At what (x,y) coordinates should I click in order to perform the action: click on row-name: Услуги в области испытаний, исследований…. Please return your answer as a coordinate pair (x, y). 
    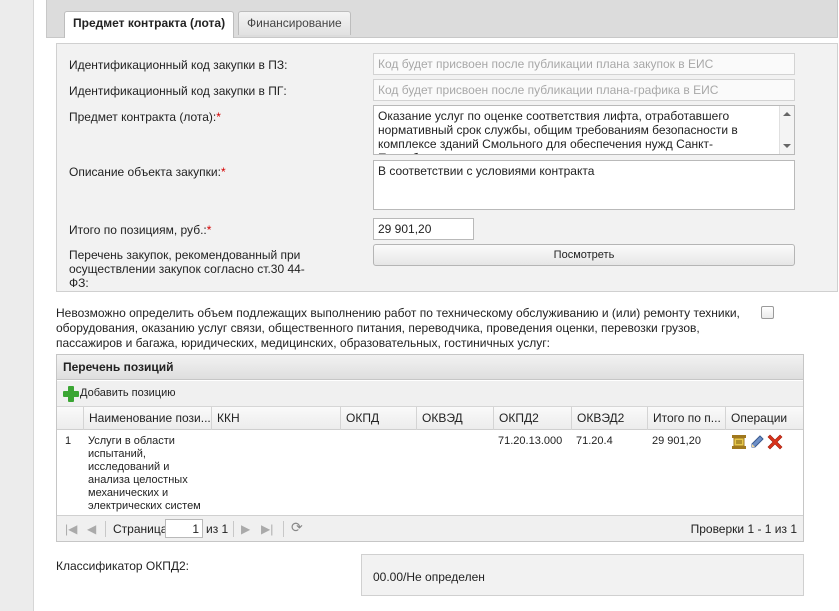
    Looking at the image, I should click on (144, 473).